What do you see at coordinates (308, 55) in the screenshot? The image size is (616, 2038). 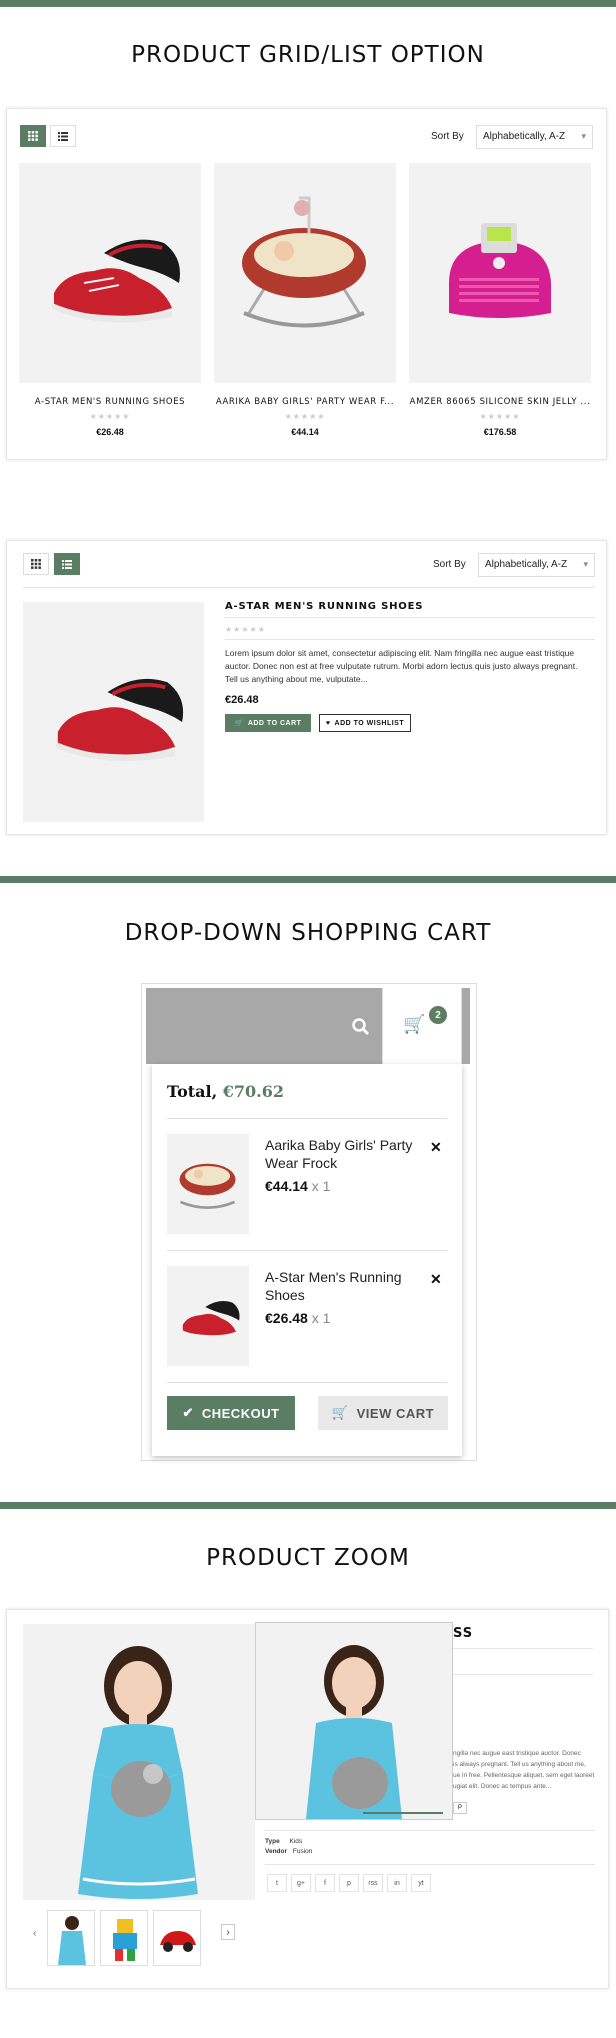 I see `grid-section-title: PRODUCT GRID/LIST OPTION` at bounding box center [308, 55].